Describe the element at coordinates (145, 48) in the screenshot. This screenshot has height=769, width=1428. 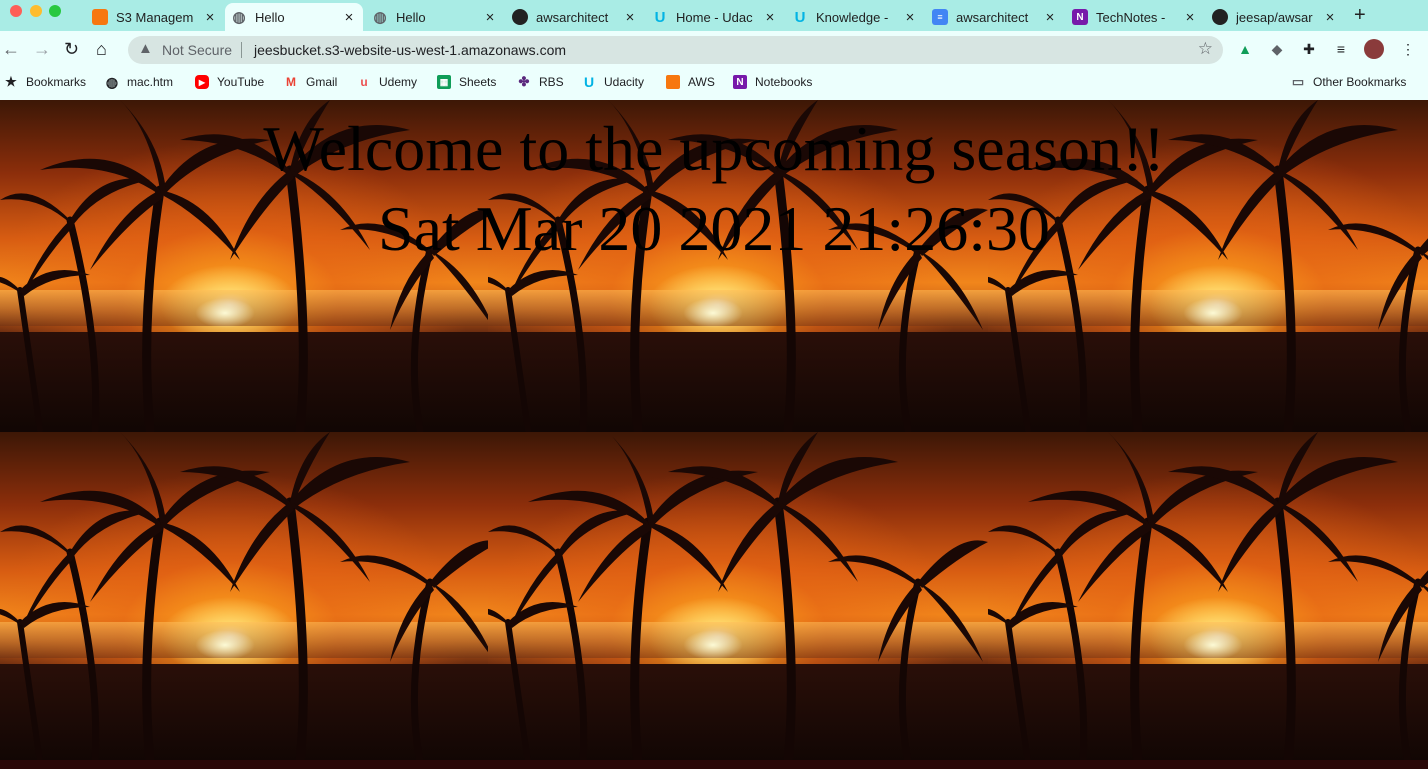
I see `warning-triangle-icon: ▲` at that location.